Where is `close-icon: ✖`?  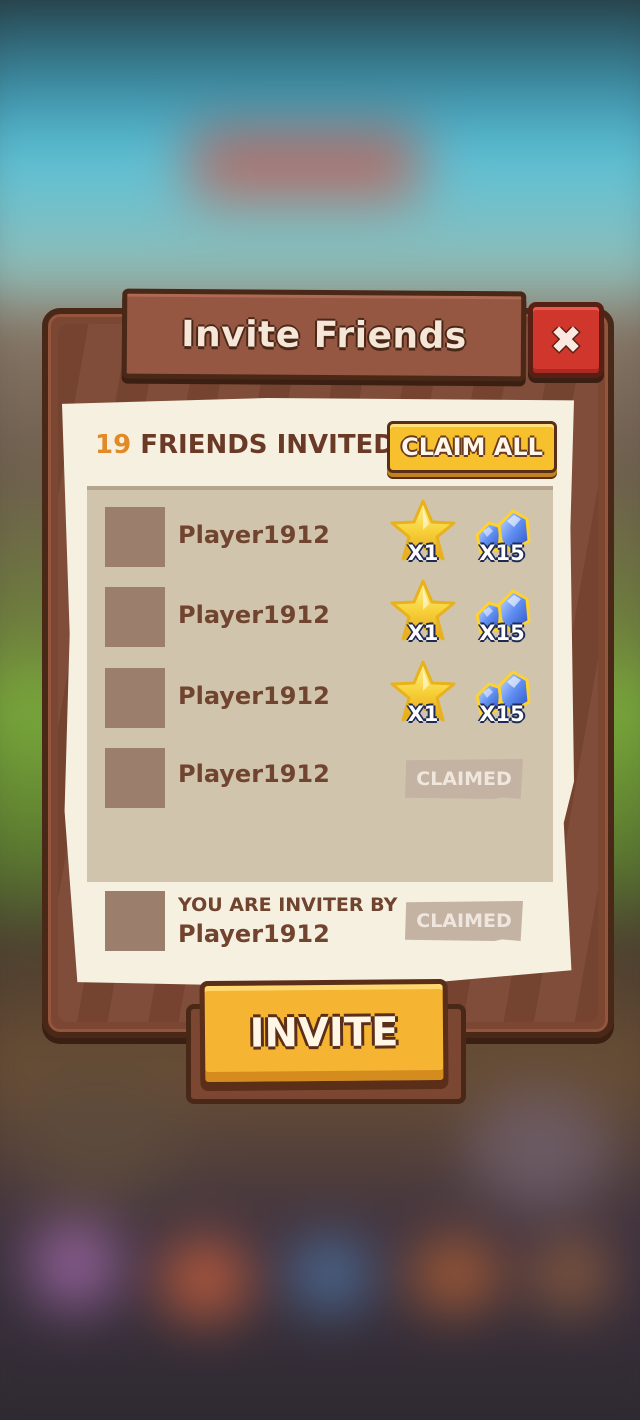
close-icon: ✖ is located at coordinates (566, 340).